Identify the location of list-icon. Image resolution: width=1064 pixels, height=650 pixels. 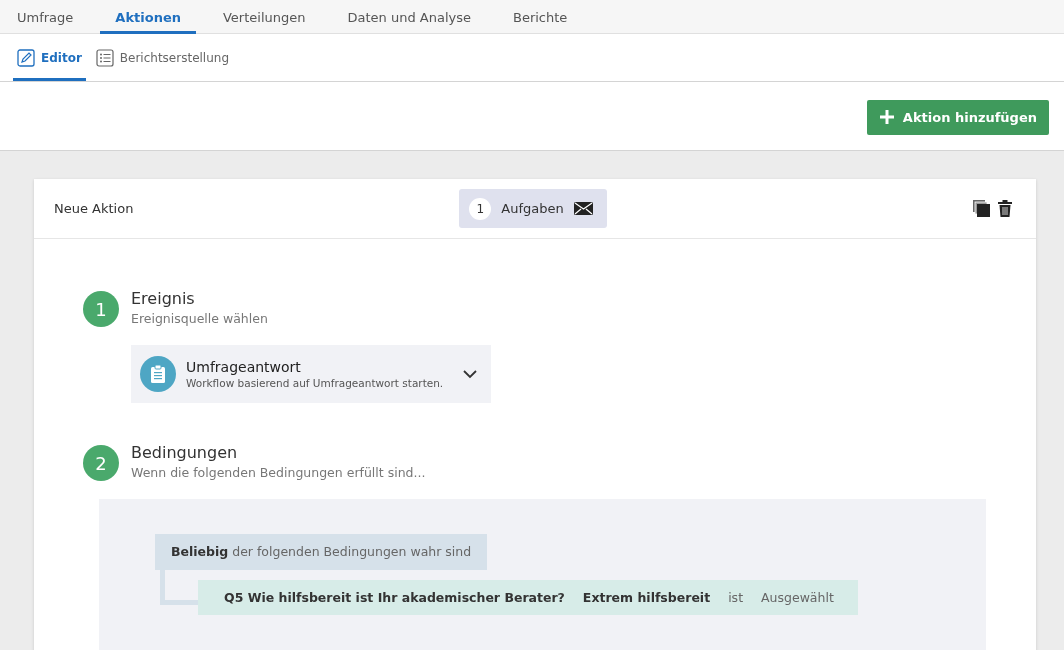
(104, 57).